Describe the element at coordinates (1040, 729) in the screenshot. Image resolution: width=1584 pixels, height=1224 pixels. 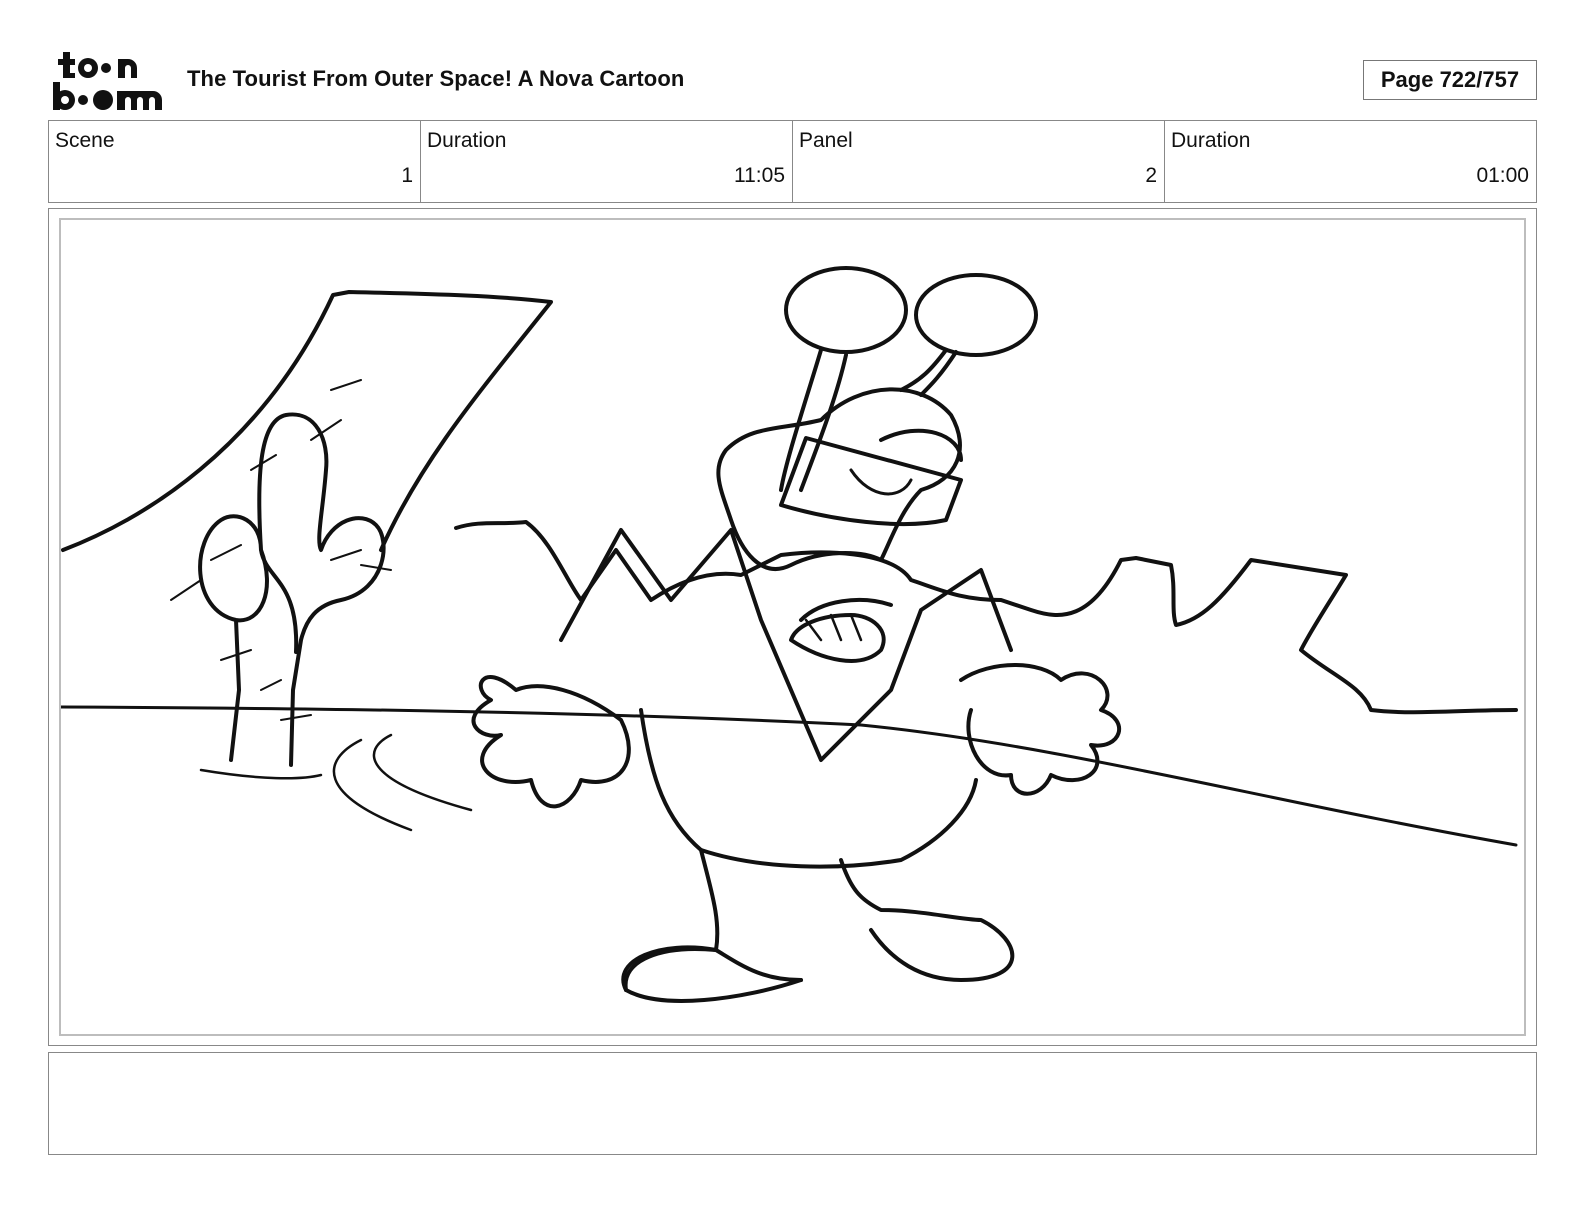
I see `right-hand` at that location.